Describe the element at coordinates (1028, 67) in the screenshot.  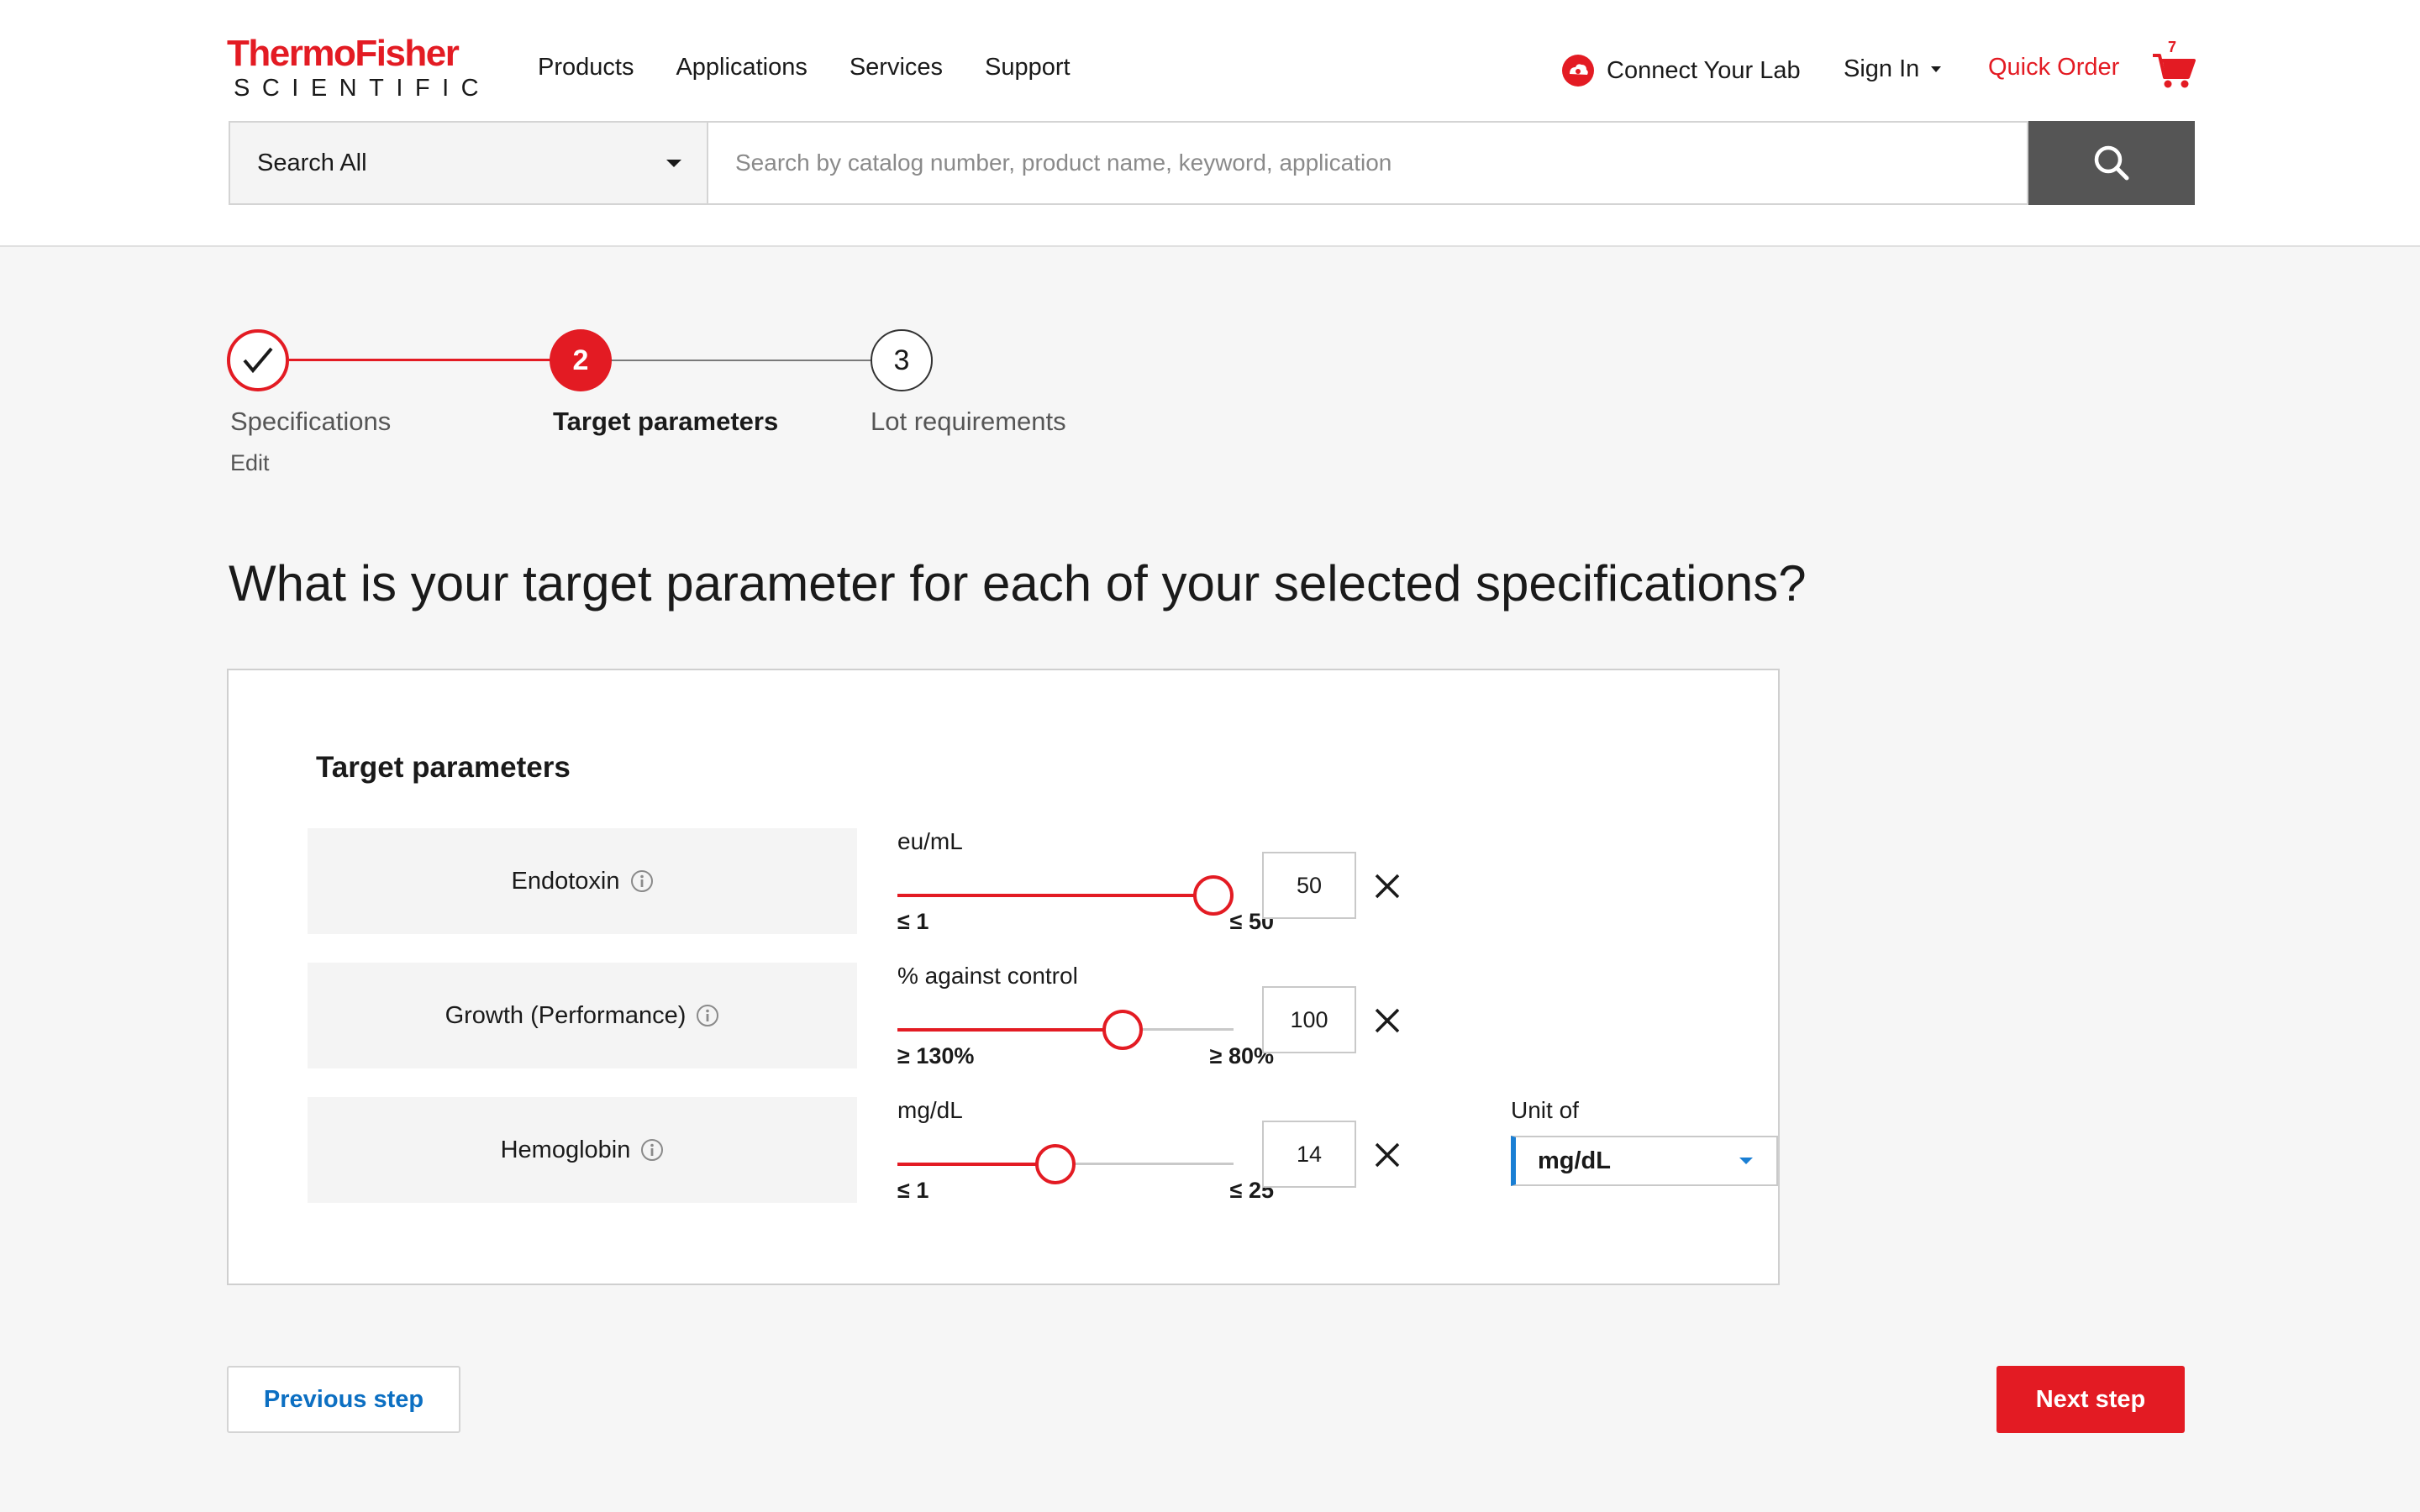
I see `nav-item-support: Support` at that location.